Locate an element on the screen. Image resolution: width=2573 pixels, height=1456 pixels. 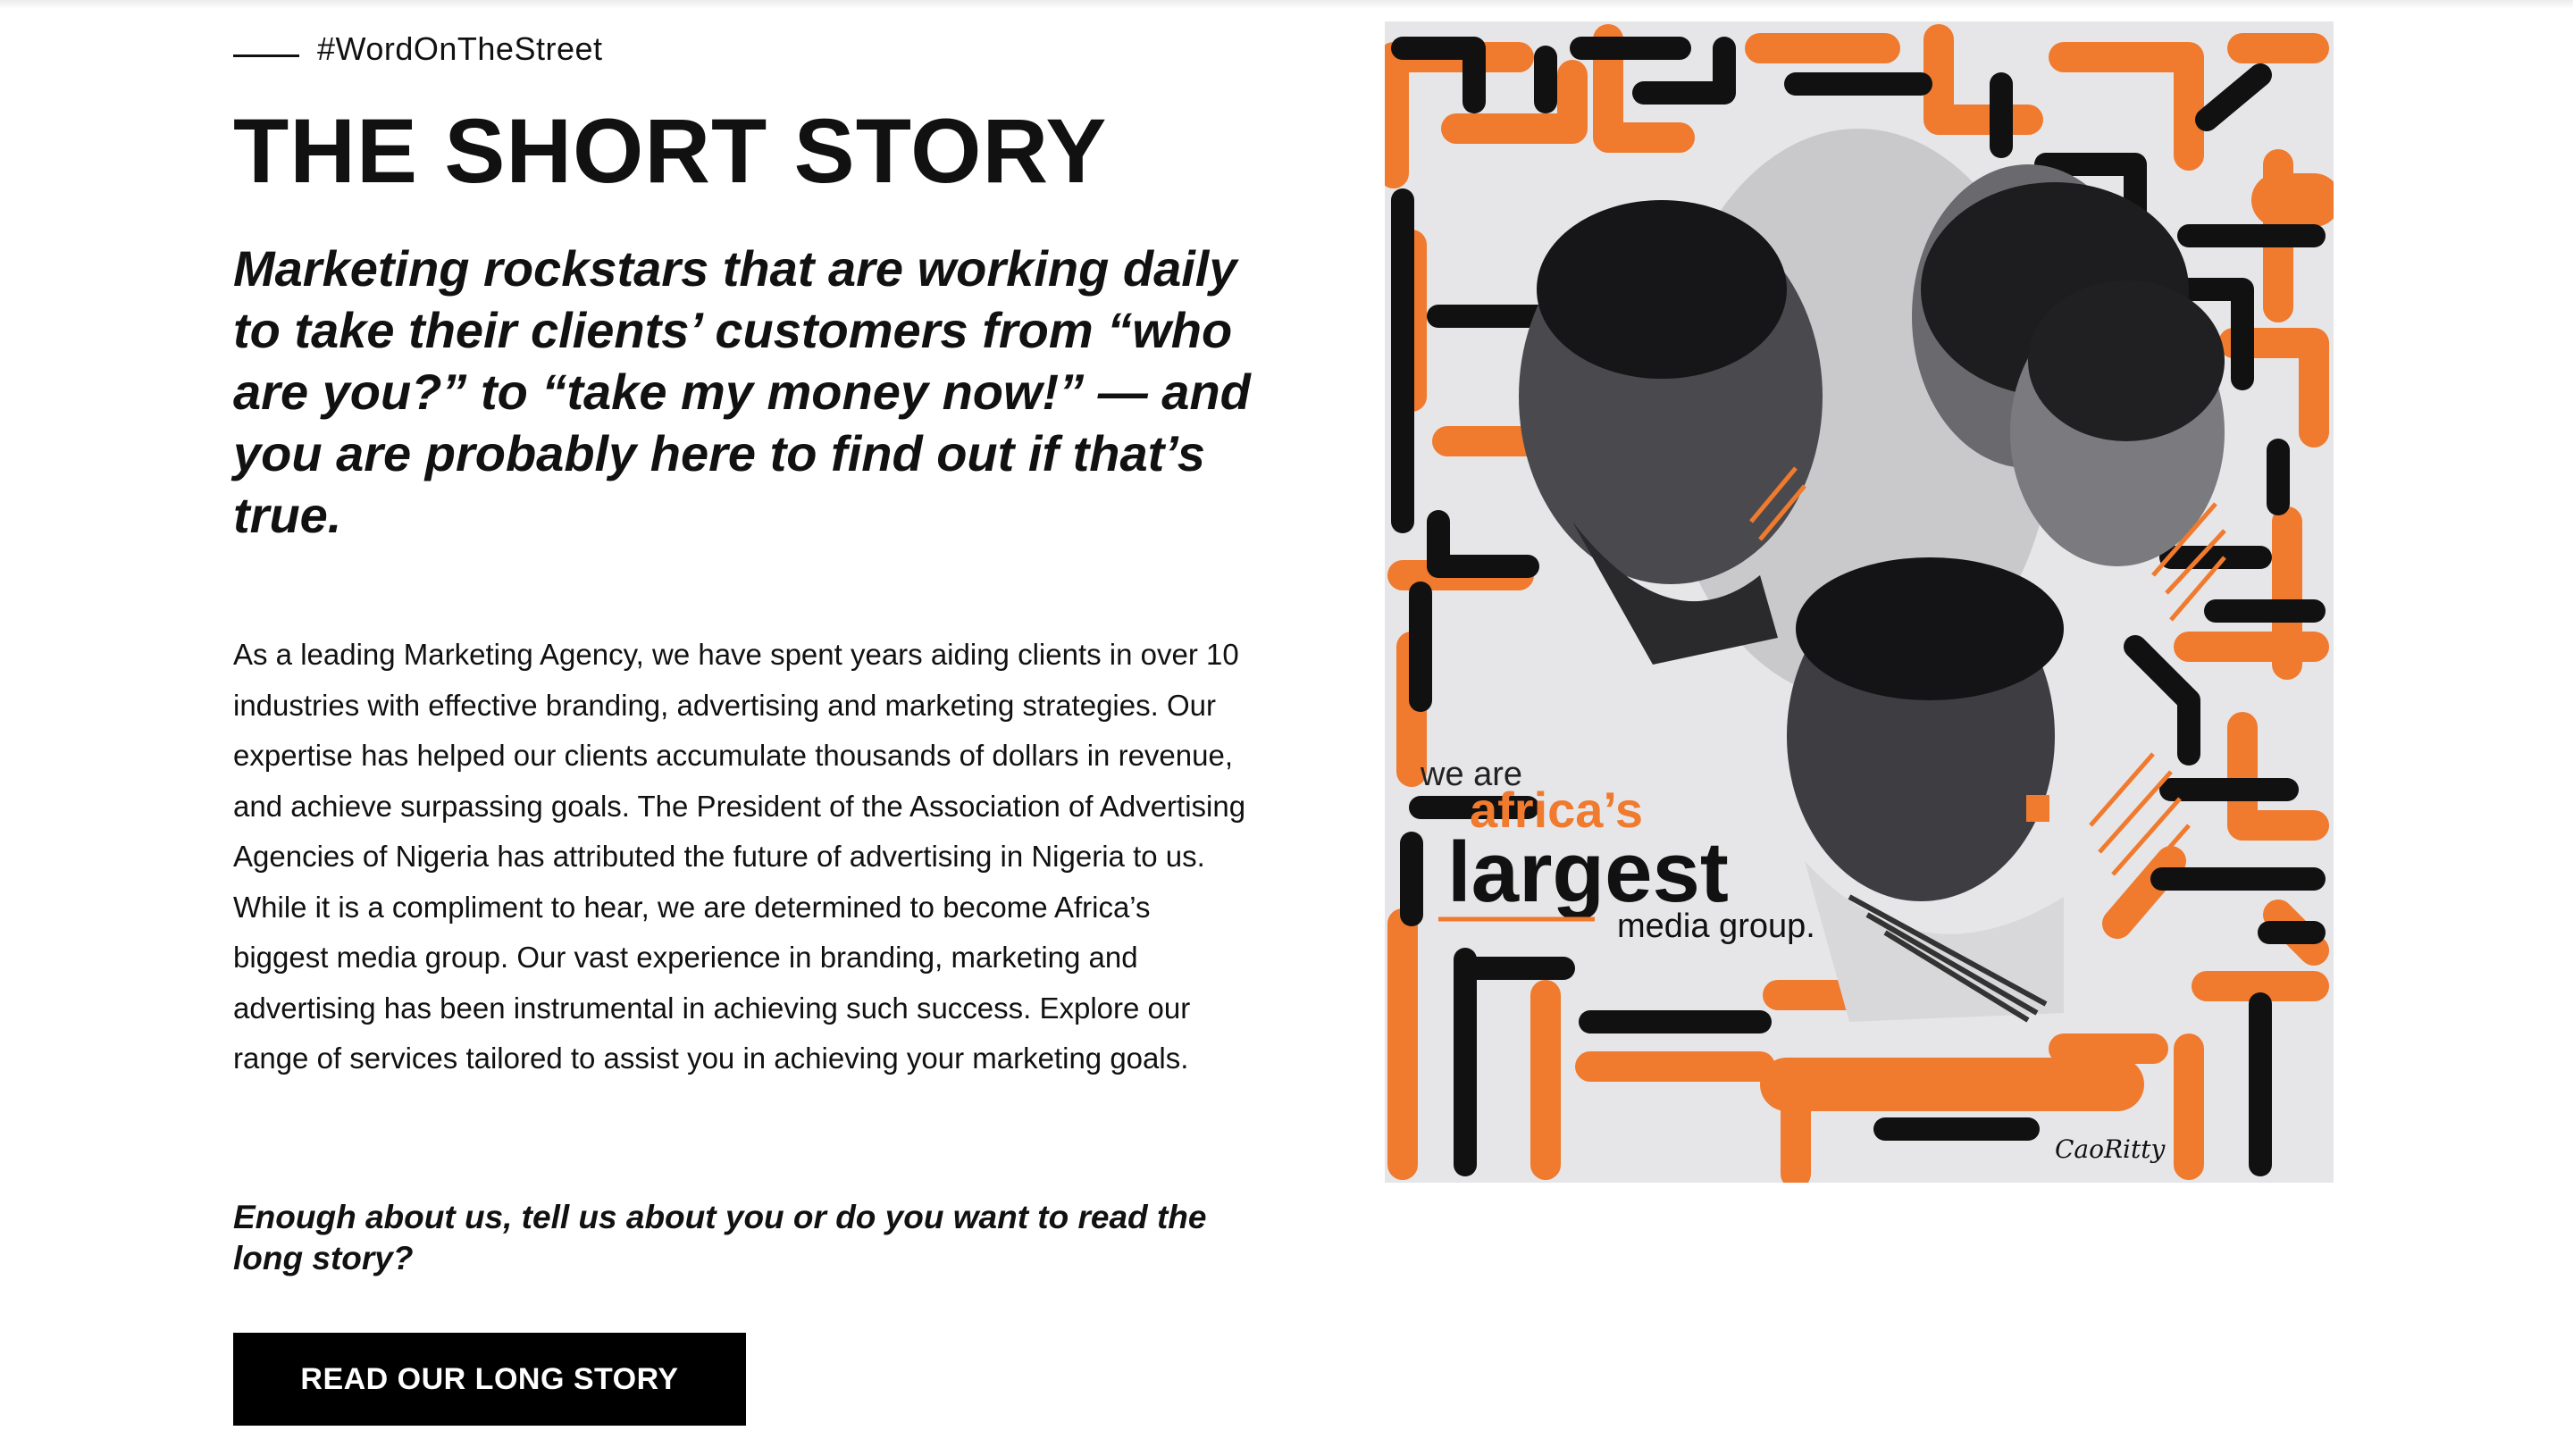
poster-tagline: we are africa’s largest media group. is located at coordinates (1617, 850).